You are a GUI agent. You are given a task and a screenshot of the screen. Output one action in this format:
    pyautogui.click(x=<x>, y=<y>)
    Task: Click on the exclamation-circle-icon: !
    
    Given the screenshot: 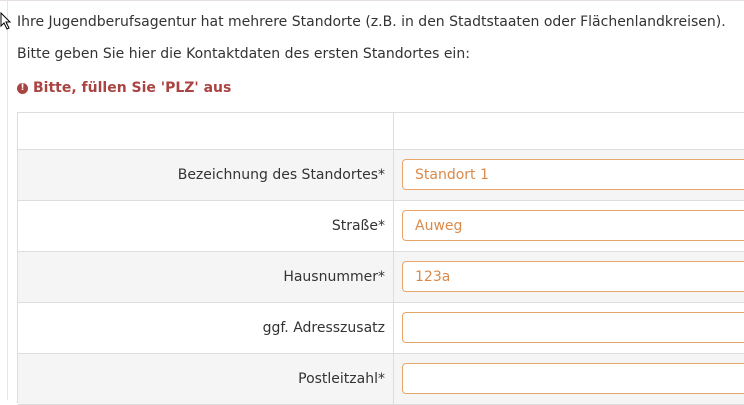 What is the action you would take?
    pyautogui.click(x=22, y=88)
    